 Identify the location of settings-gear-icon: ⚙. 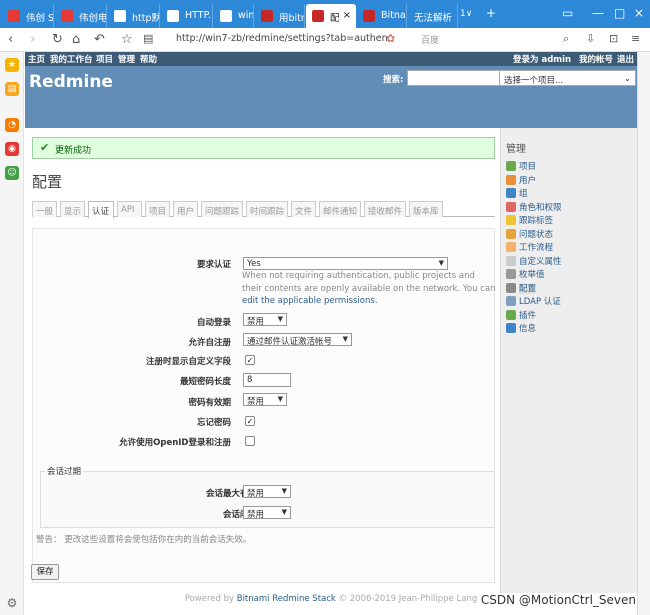
(12, 603).